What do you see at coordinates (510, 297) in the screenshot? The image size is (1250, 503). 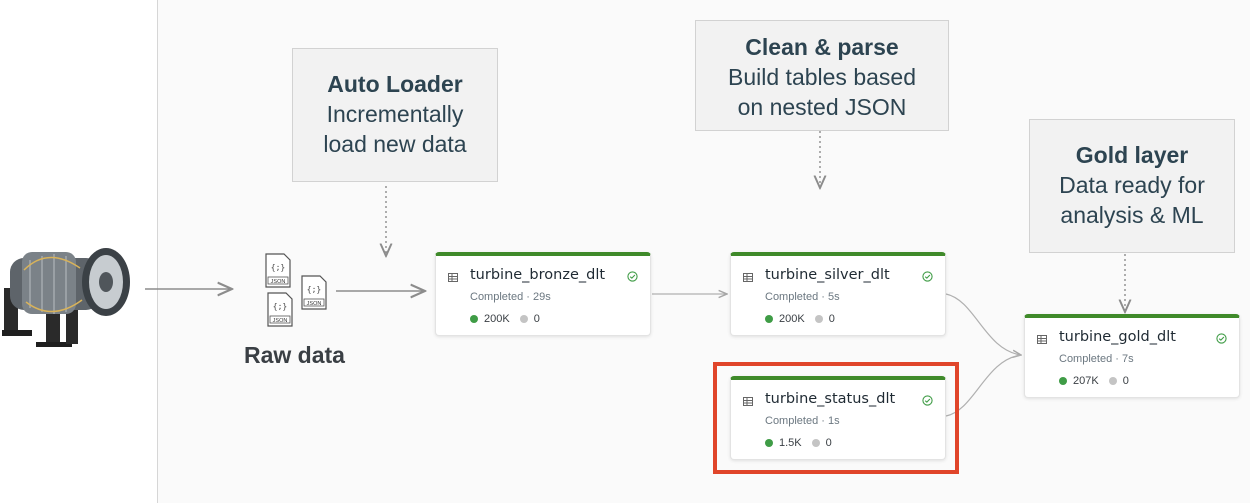 I see `node-status: Completed · 29s` at bounding box center [510, 297].